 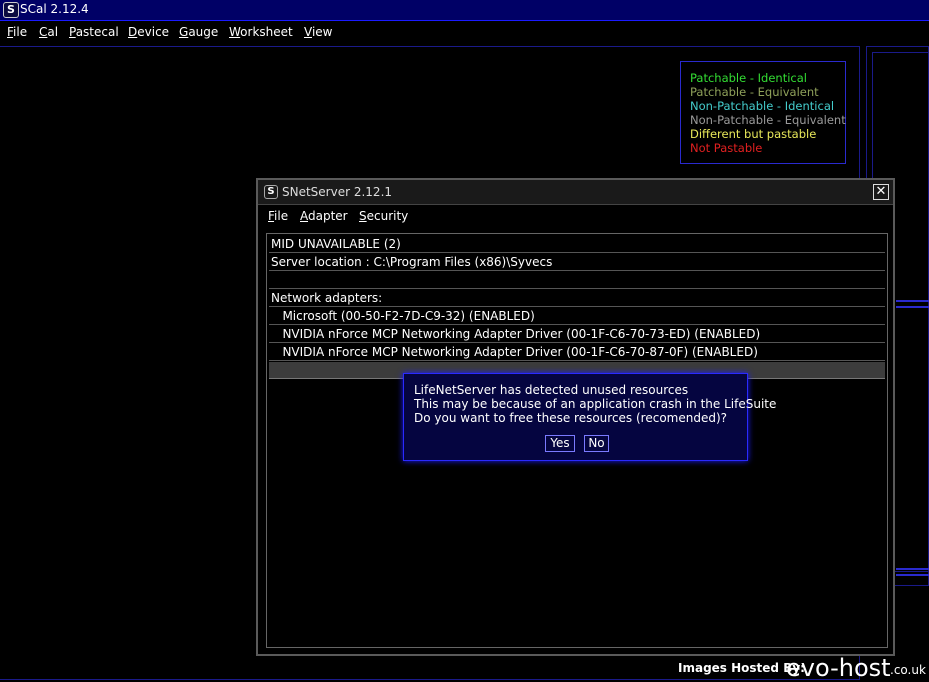 I want to click on snetserver-titlebar: S SNetServer 2.12.1 ✕, so click(x=575, y=192).